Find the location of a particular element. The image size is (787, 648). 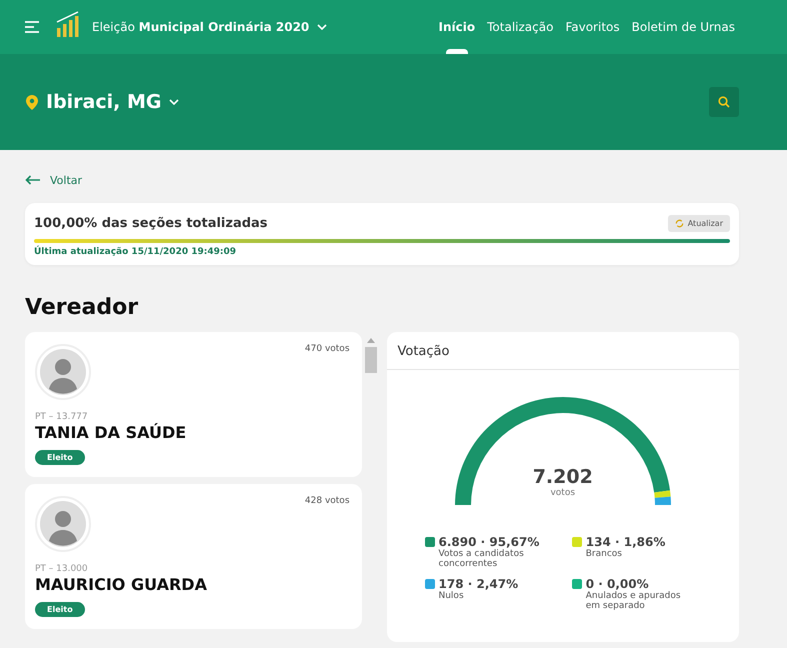

party-number: PT – 13.777 is located at coordinates (62, 417).